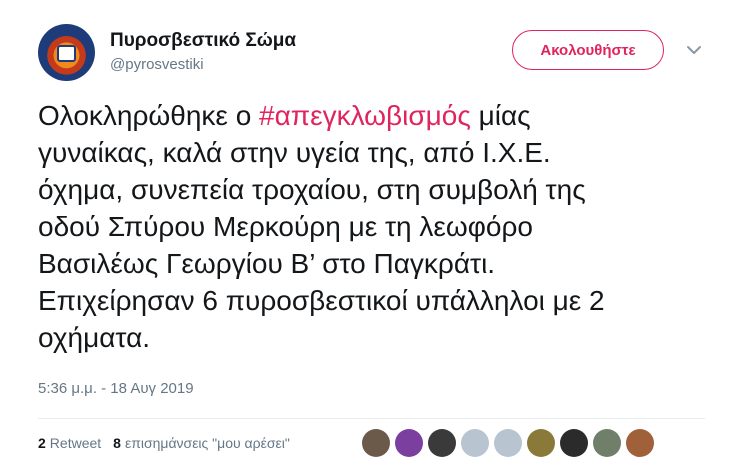 The image size is (735, 471). I want to click on tweet-line: Ολοκληρώθηκε ο #απεγκλωβισμός μίας, so click(383, 115).